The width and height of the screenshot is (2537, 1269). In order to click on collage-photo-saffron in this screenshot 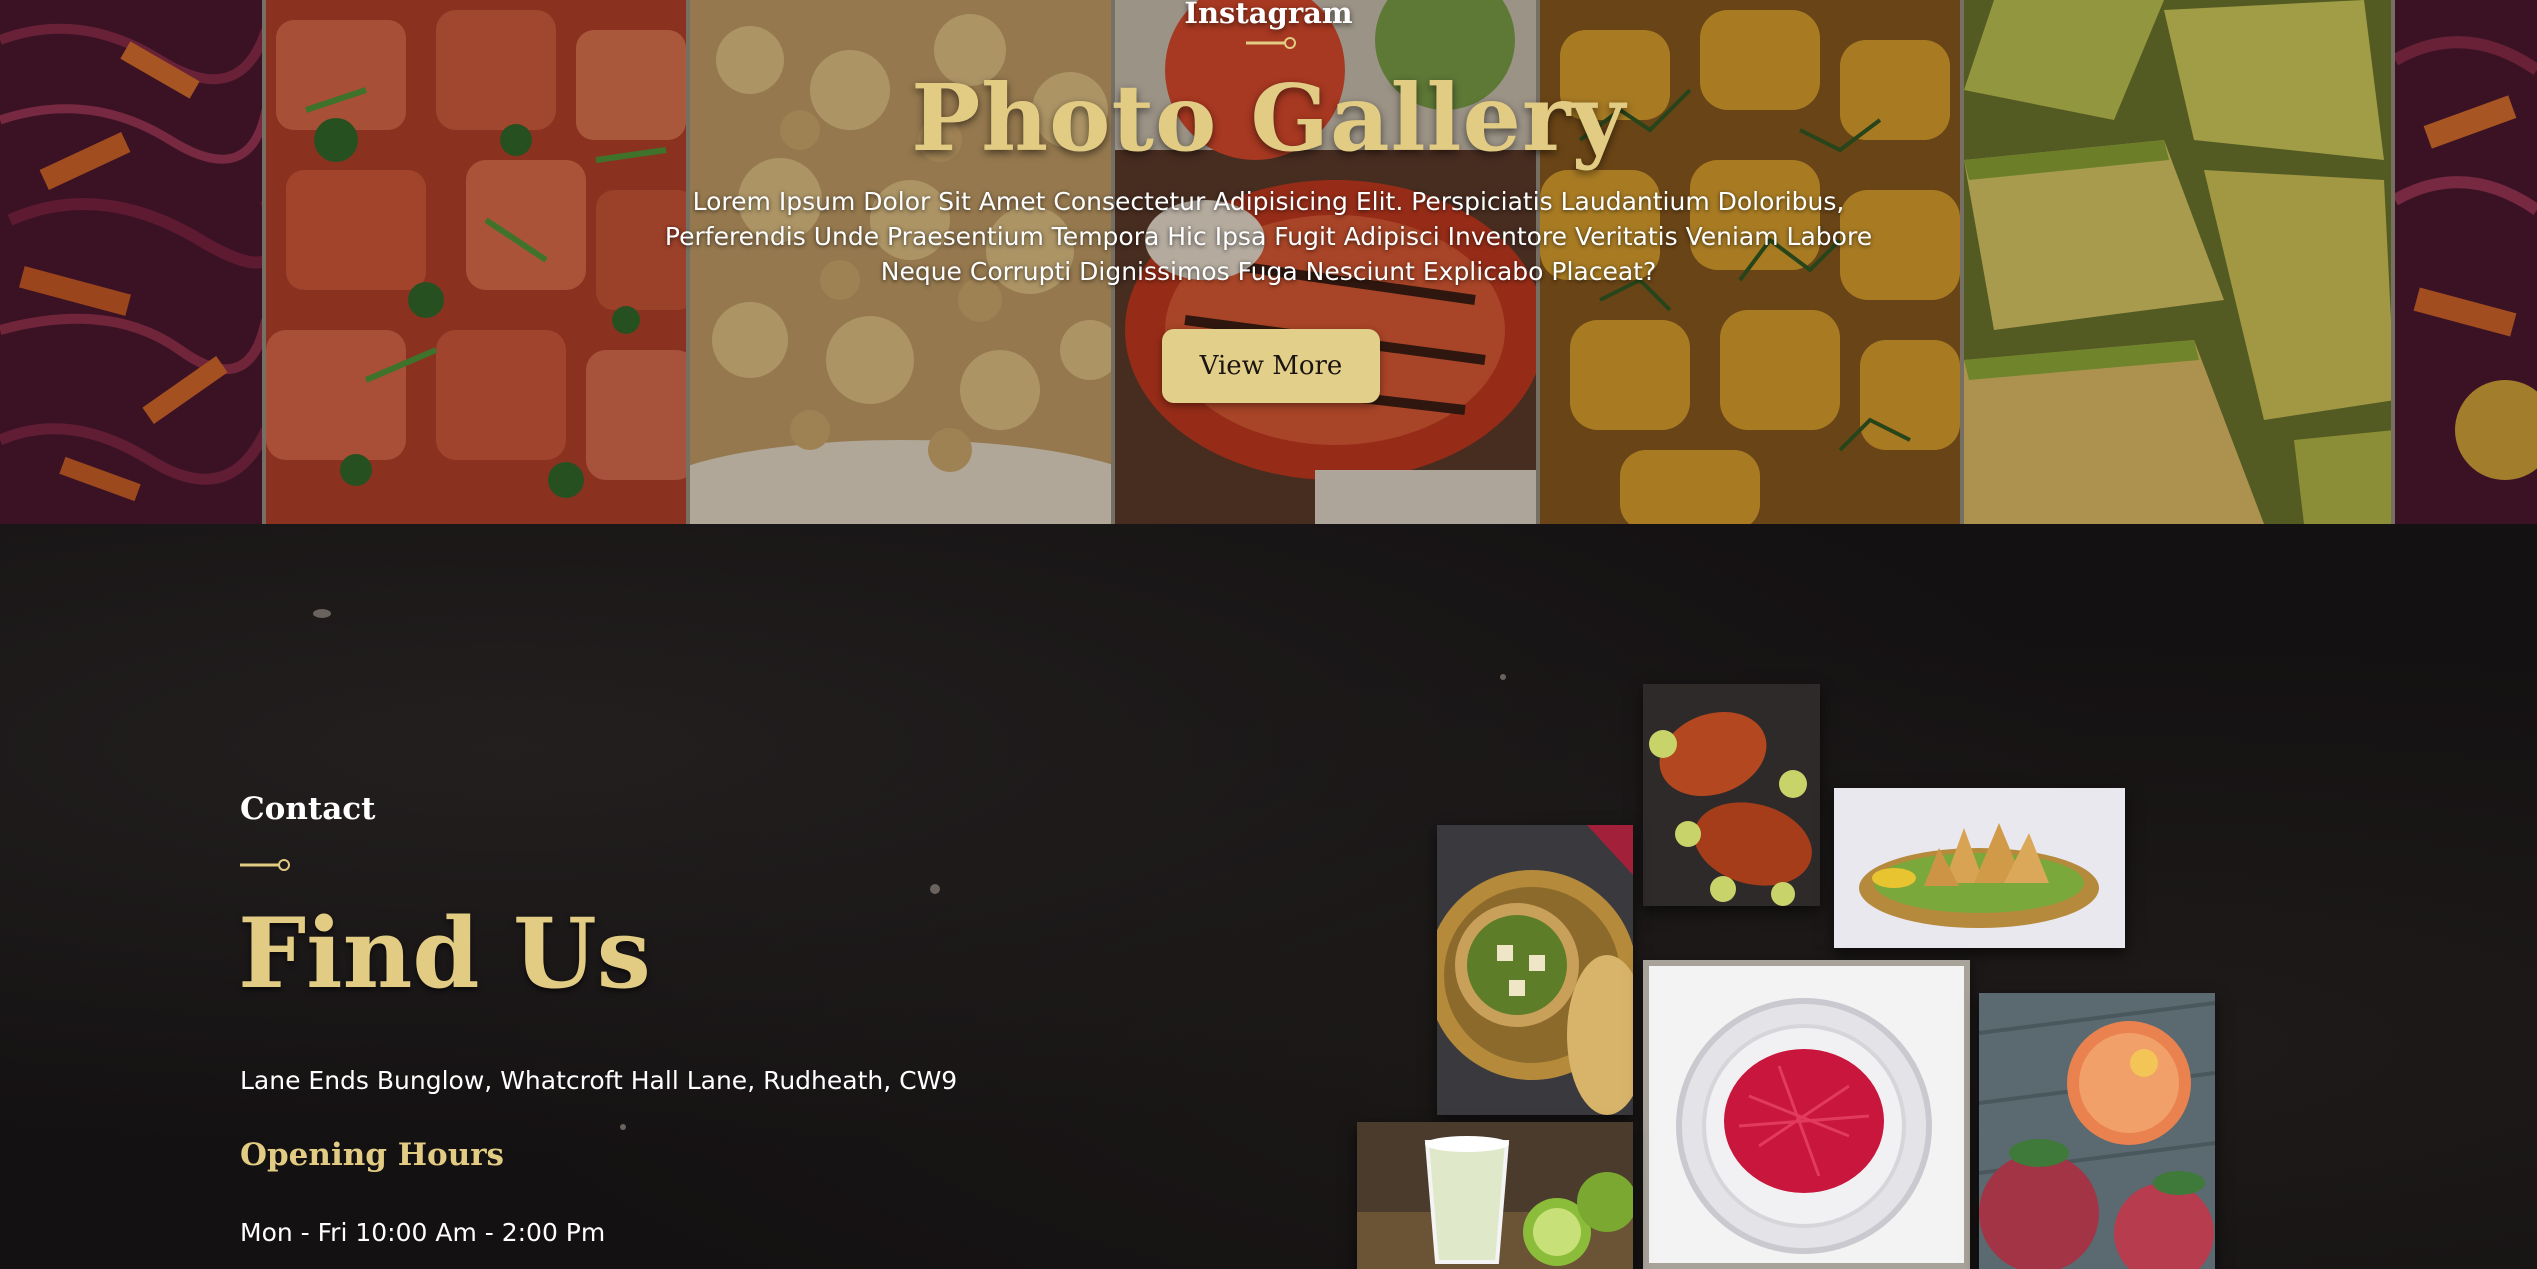, I will do `click(1806, 1114)`.